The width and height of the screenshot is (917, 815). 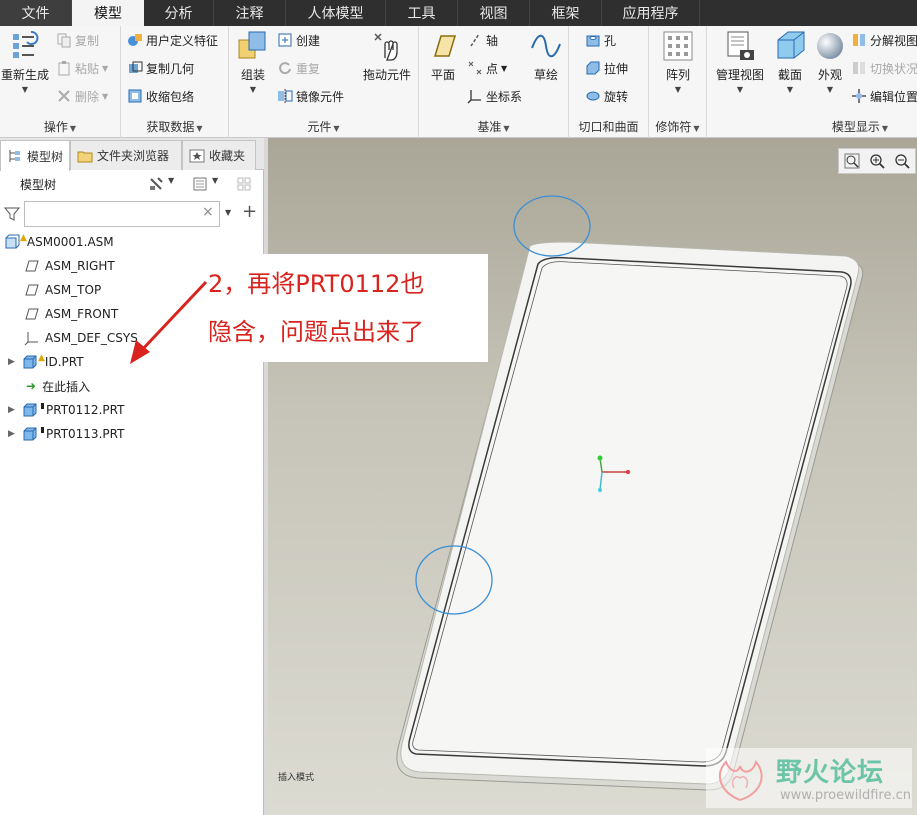 What do you see at coordinates (105, 96) in the screenshot?
I see `delete-dropdown-icon: ▼` at bounding box center [105, 96].